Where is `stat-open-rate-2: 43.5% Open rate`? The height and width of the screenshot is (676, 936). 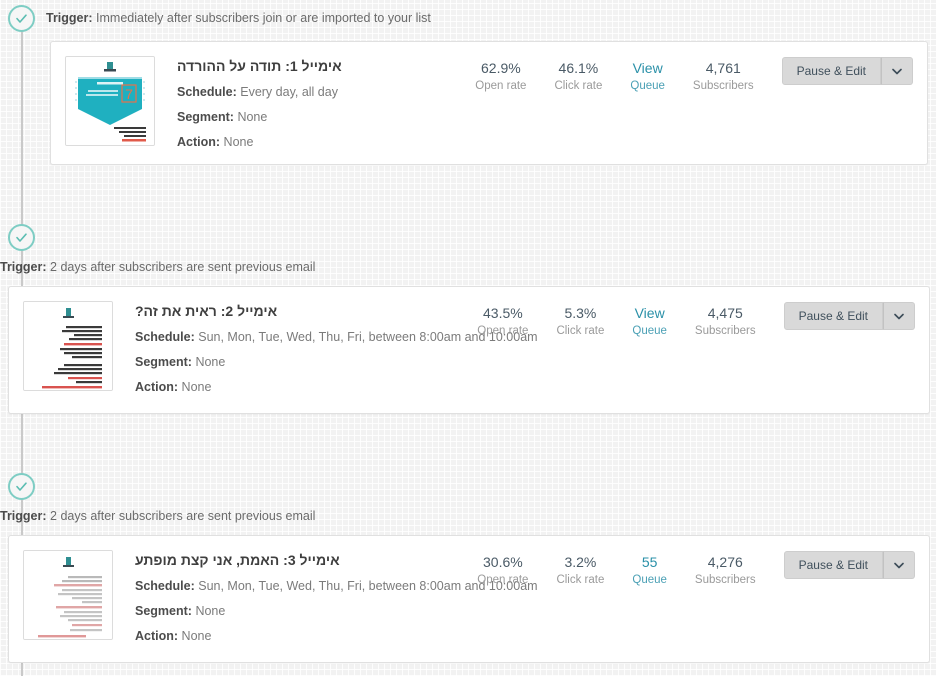
stat-open-rate-2: 43.5% Open rate is located at coordinates (502, 321).